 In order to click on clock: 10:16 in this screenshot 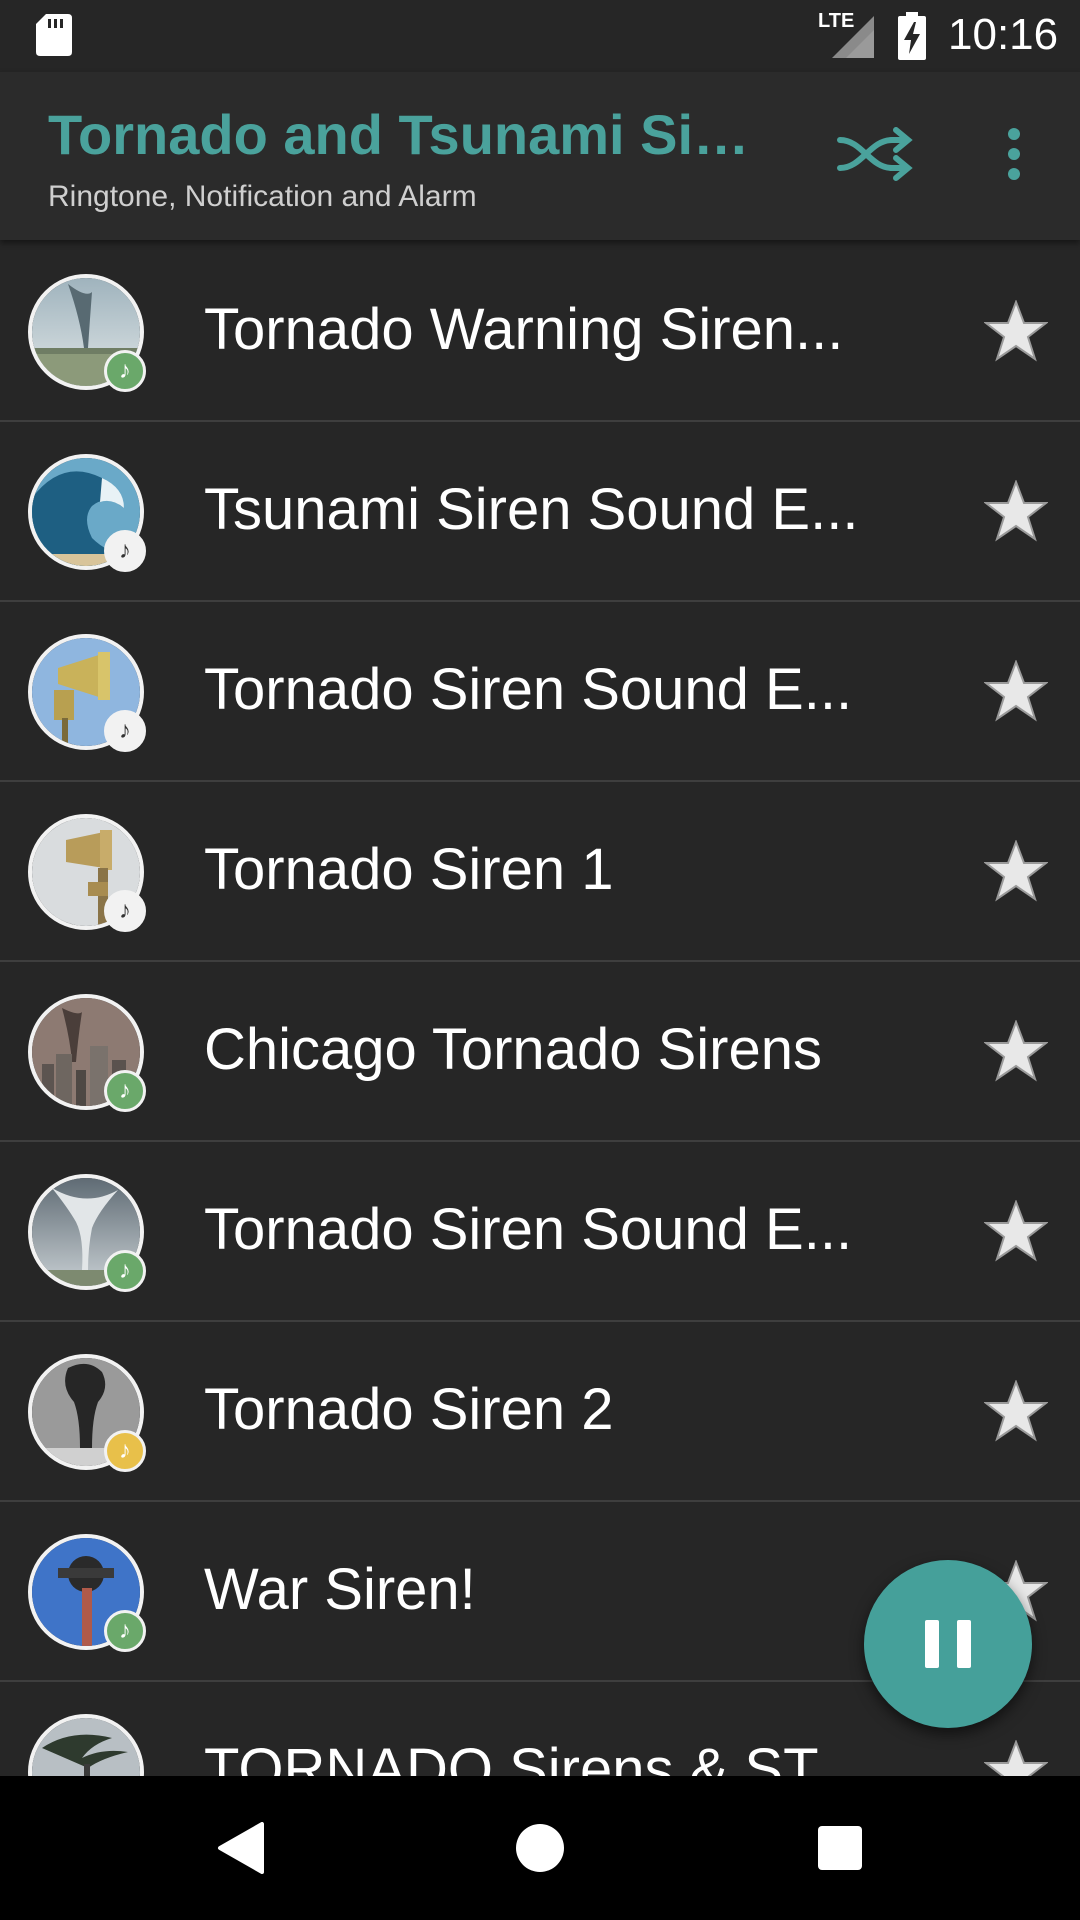, I will do `click(1003, 34)`.